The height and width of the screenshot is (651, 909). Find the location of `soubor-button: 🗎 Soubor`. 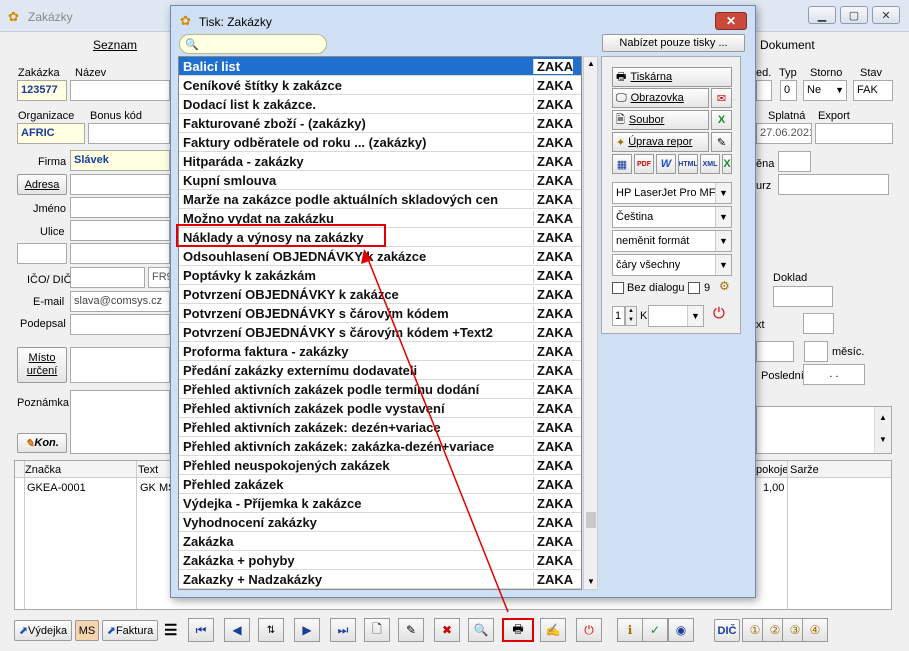

soubor-button: 🗎 Soubor is located at coordinates (660, 120).